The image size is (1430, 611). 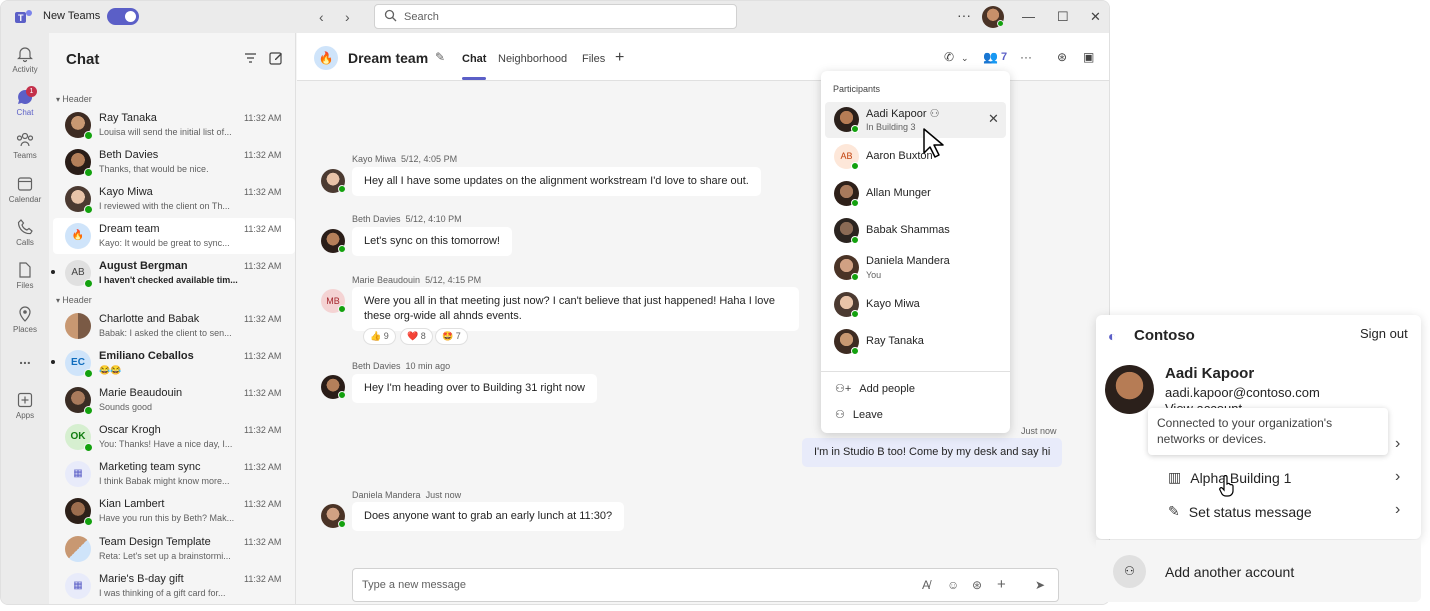 What do you see at coordinates (25, 59) in the screenshot?
I see `rail-activity: Activity` at bounding box center [25, 59].